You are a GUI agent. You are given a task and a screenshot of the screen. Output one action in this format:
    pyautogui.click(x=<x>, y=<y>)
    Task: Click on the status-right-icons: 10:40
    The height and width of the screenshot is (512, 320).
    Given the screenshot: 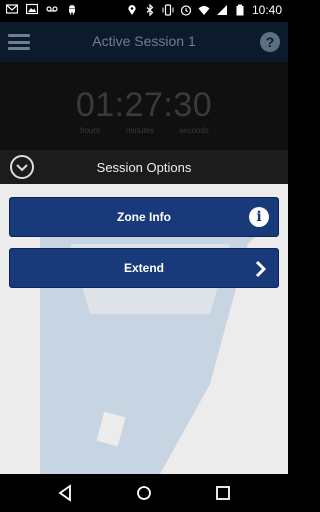 What is the action you would take?
    pyautogui.click(x=204, y=10)
    